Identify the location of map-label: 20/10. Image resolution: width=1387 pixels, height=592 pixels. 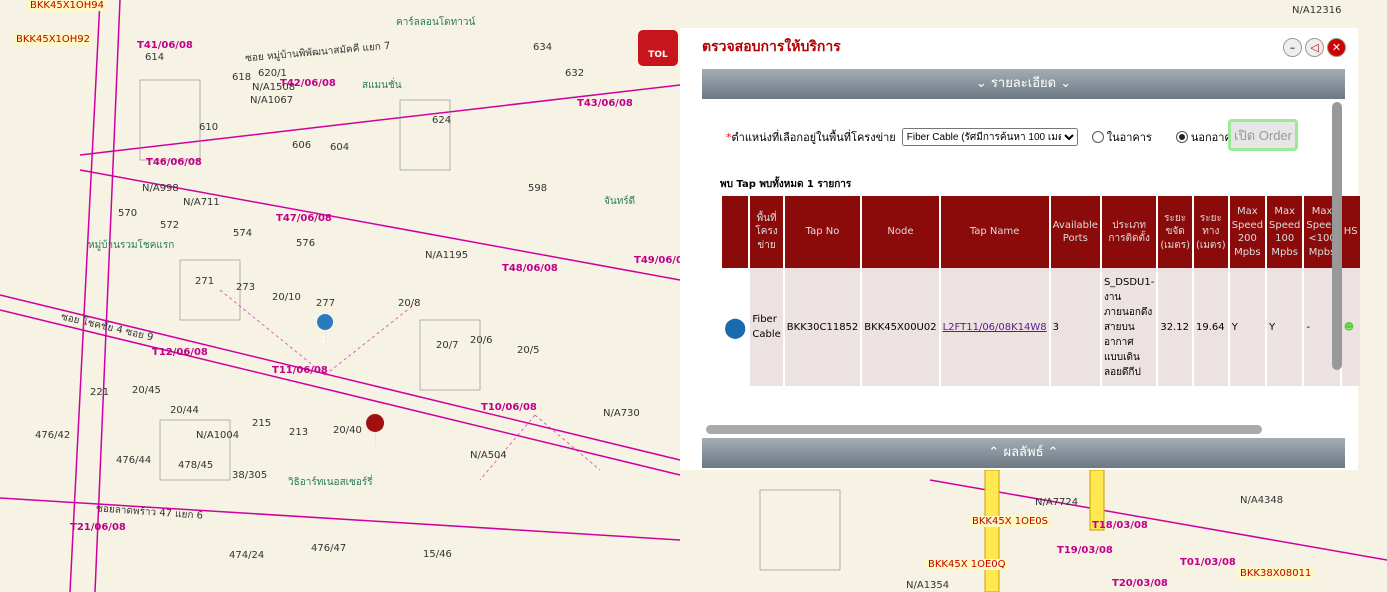
(286, 297).